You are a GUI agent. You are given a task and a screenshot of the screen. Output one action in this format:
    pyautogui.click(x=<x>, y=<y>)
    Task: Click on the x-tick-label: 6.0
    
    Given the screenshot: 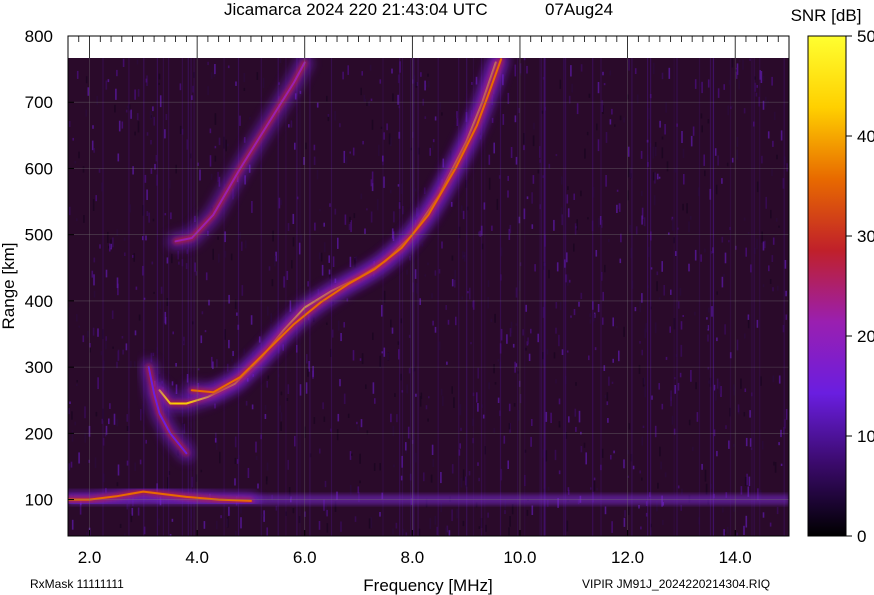 What is the action you would take?
    pyautogui.click(x=305, y=557)
    